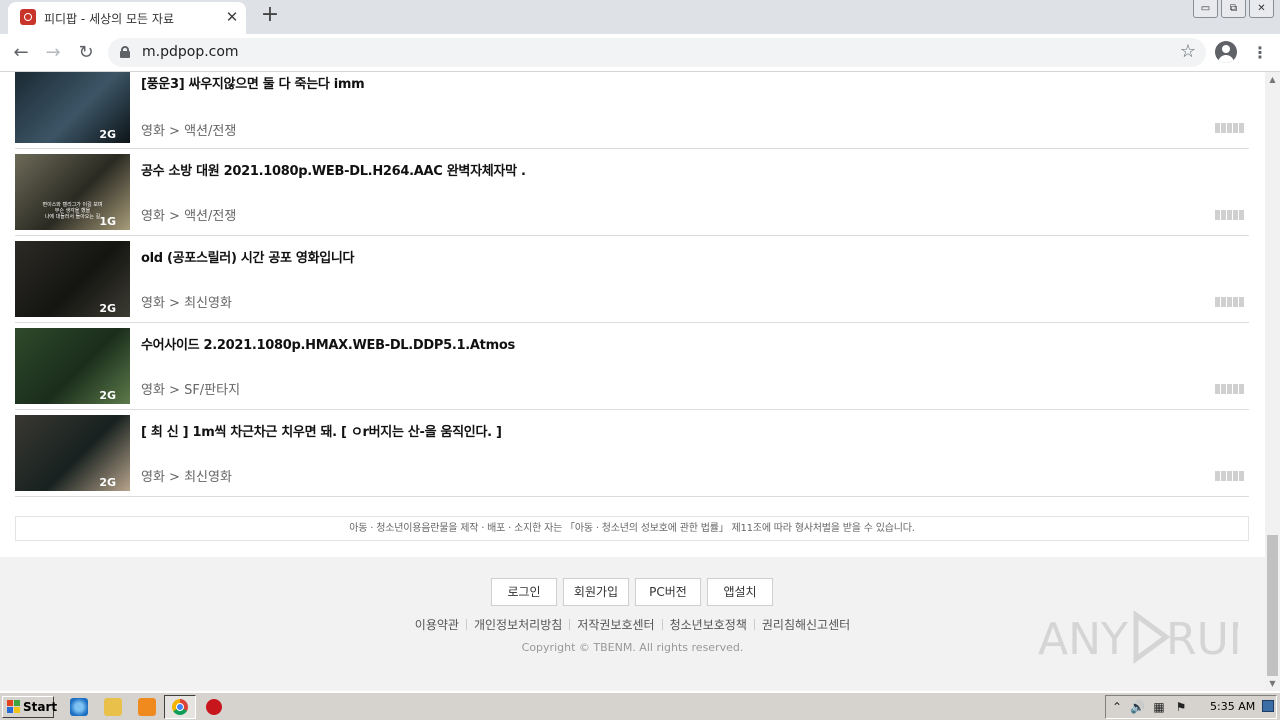 The height and width of the screenshot is (720, 1280). Describe the element at coordinates (86, 53) in the screenshot. I see `reload-icon: ↻` at that location.